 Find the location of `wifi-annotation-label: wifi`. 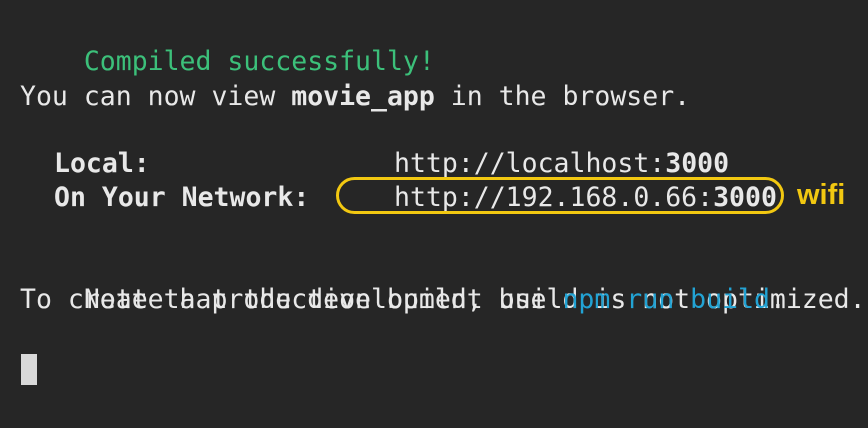

wifi-annotation-label: wifi is located at coordinates (821, 195).